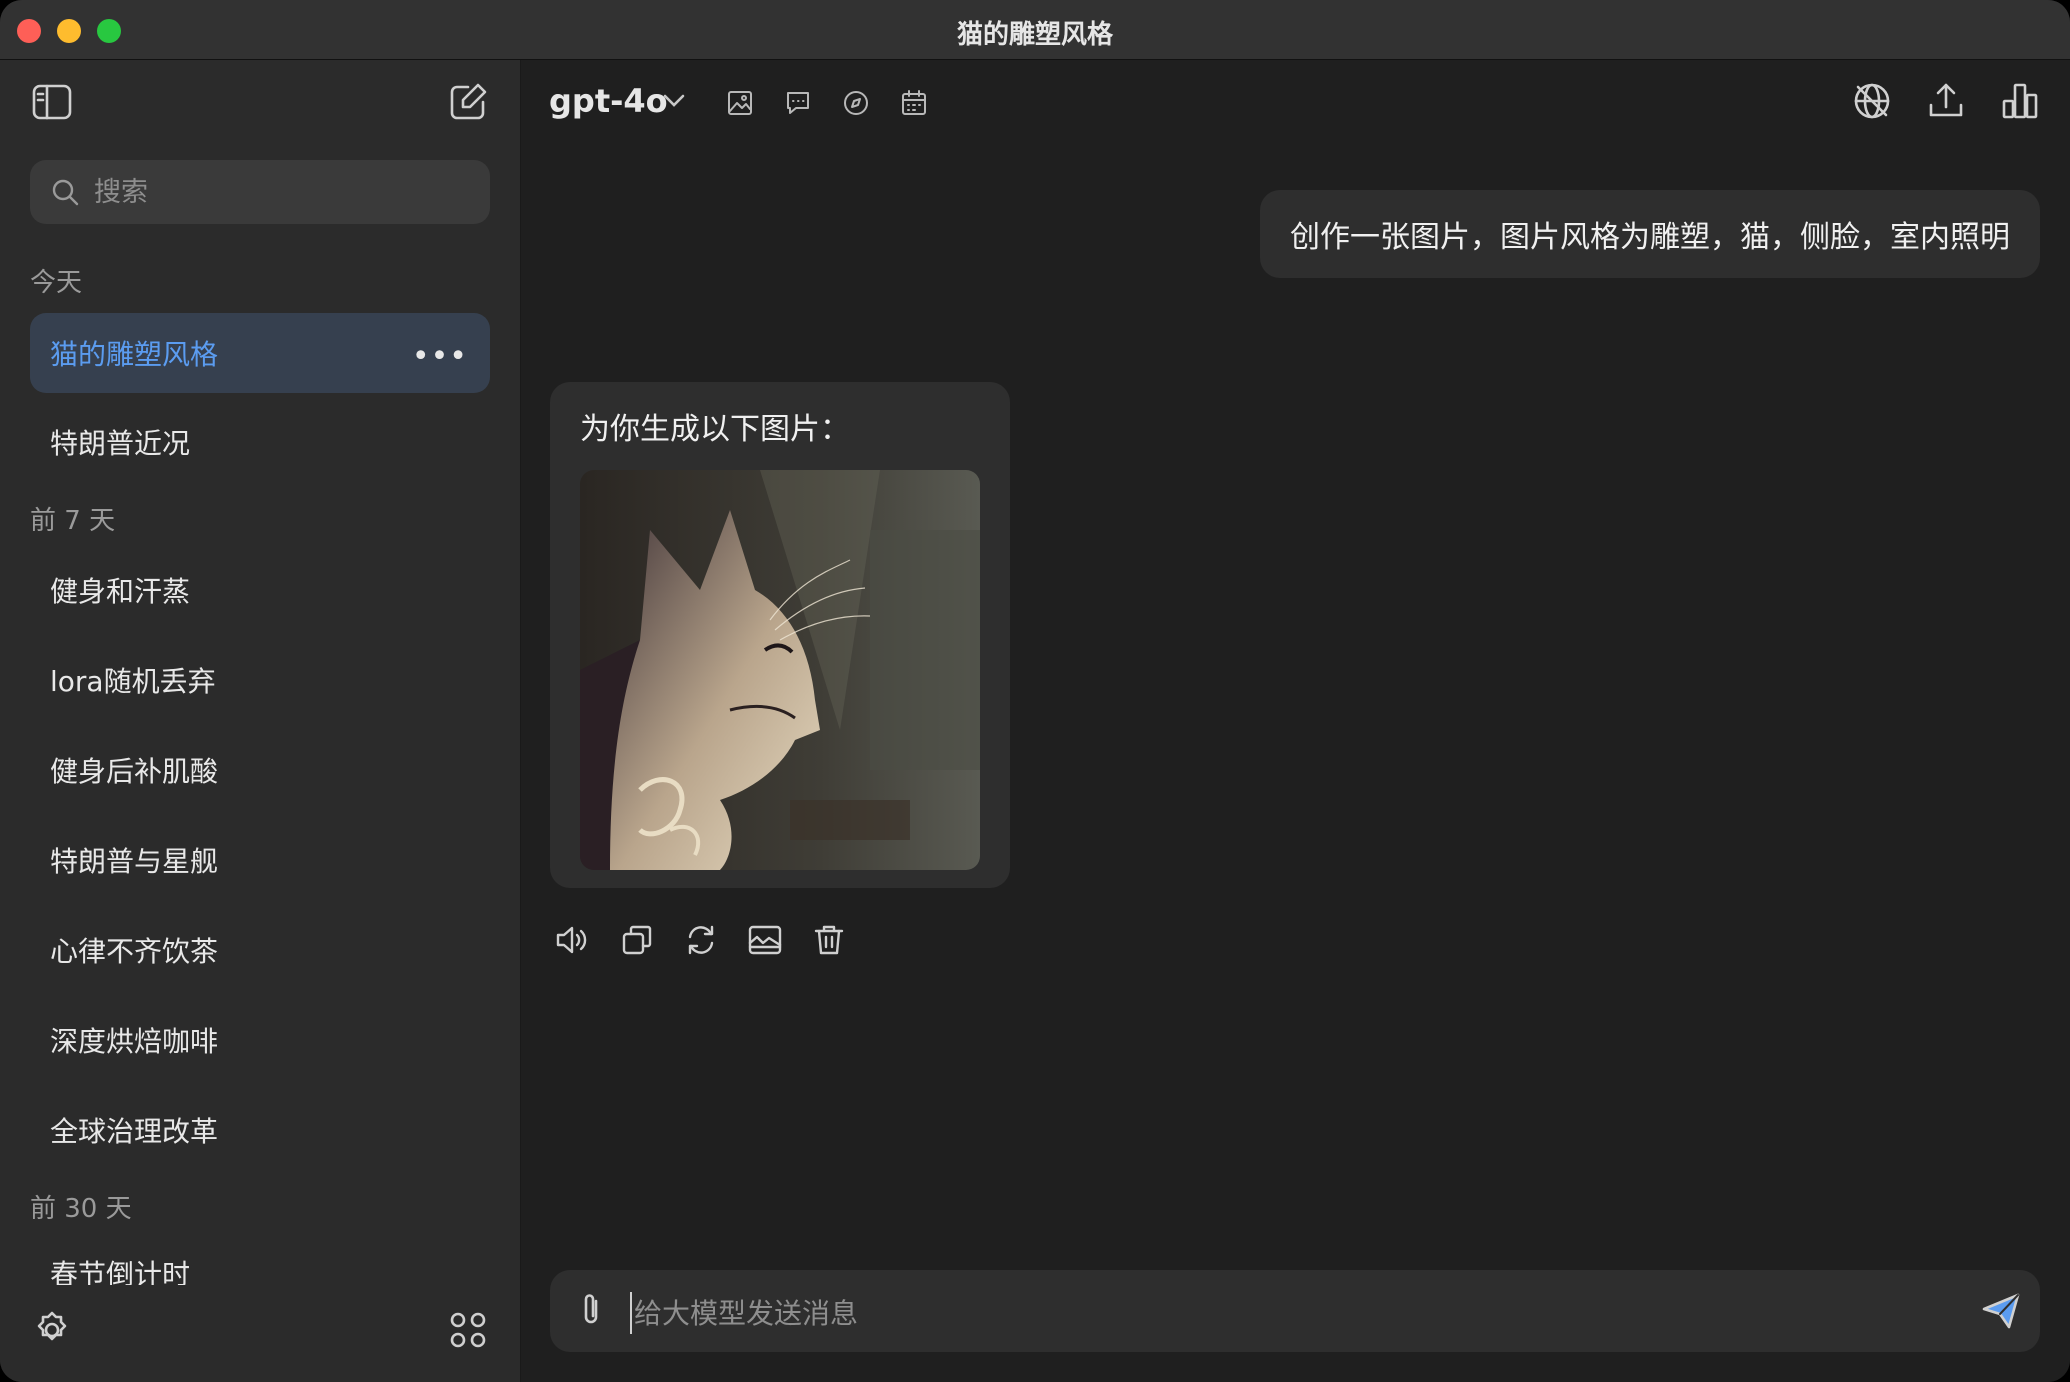 The image size is (2070, 1382). What do you see at coordinates (260, 1130) in the screenshot?
I see `conversation-item: 全球治理改革` at bounding box center [260, 1130].